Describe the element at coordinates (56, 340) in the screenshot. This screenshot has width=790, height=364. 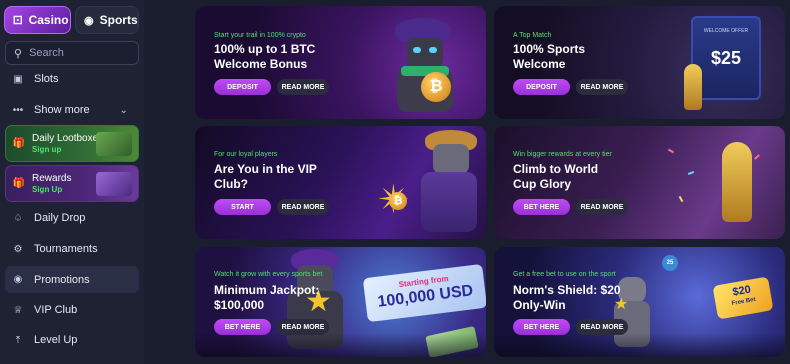
I see `sidebar-item-label: Level Up` at that location.